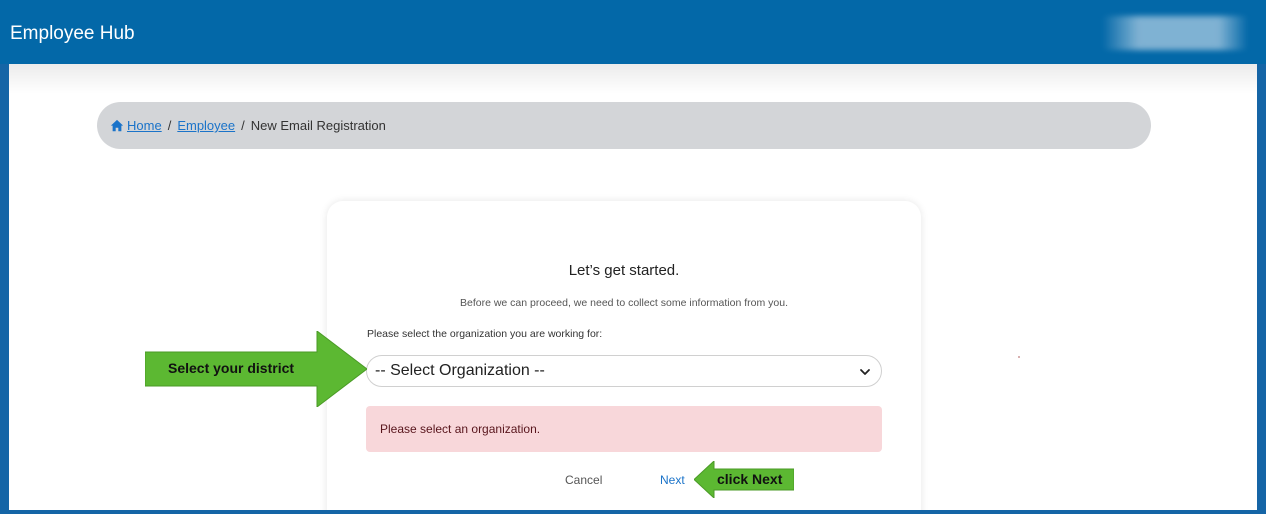 The image size is (1266, 514). What do you see at coordinates (460, 429) in the screenshot?
I see `error-message: Please select an organization.` at bounding box center [460, 429].